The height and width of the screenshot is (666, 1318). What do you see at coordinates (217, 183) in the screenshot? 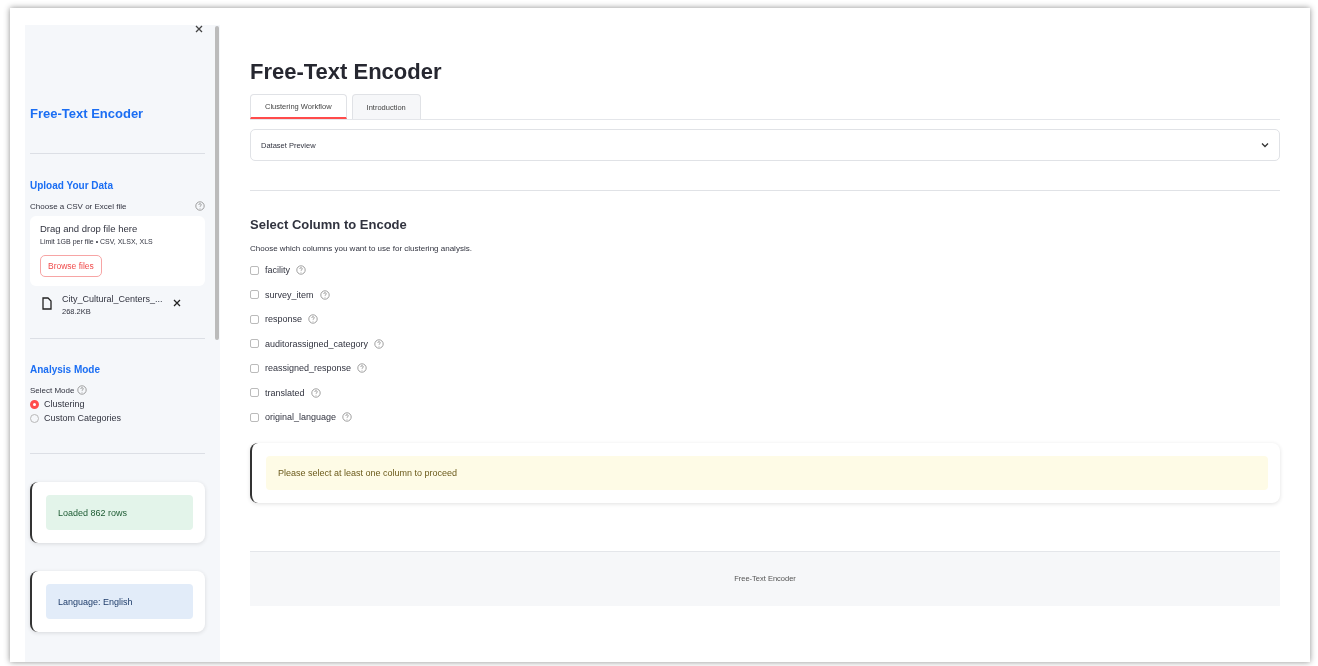
I see `scrollbar` at bounding box center [217, 183].